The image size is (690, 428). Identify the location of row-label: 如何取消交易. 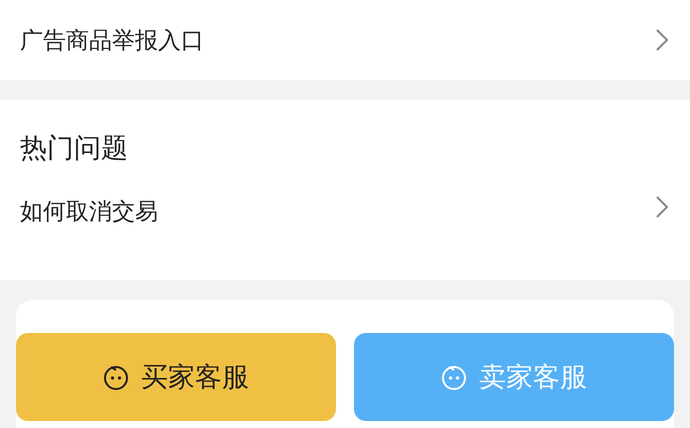
(89, 212).